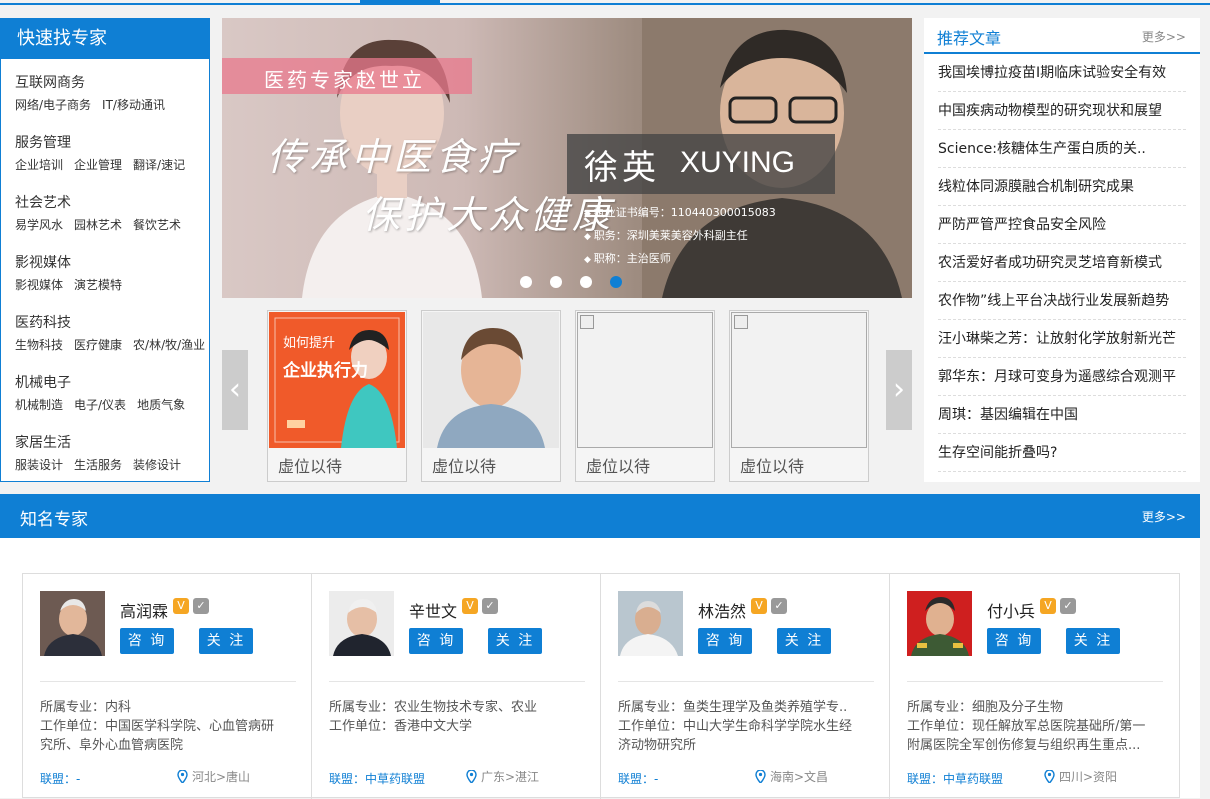  I want to click on banner-info-line: 执业证书编号：110440300015083, so click(680, 213).